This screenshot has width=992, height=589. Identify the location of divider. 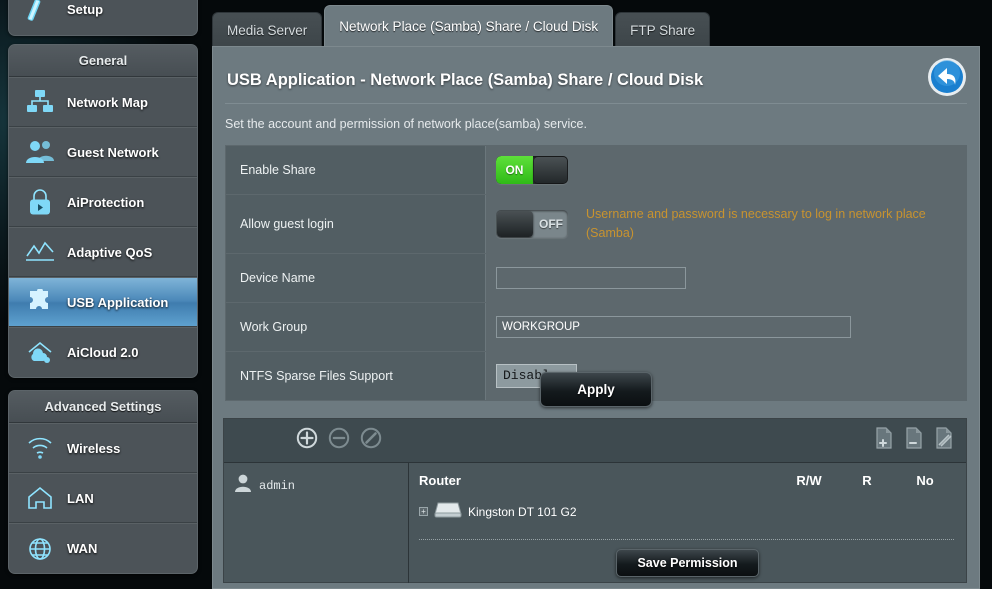
(686, 539).